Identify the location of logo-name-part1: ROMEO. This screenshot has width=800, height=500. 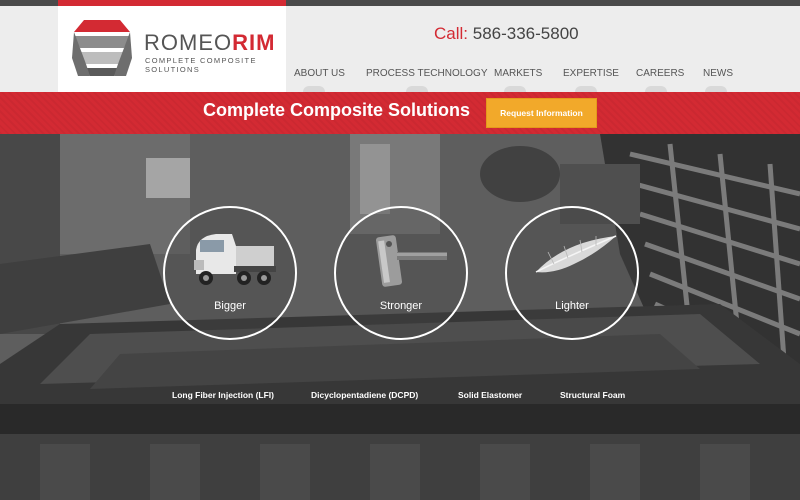
(188, 42).